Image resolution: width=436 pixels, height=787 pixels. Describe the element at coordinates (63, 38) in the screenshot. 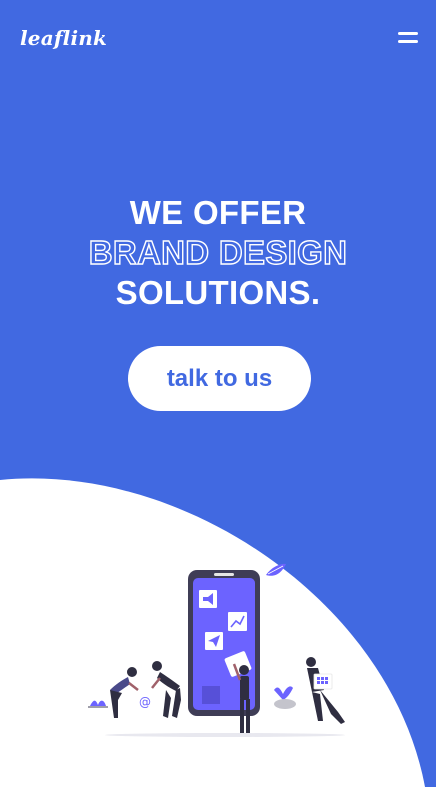

I see `logo: leaflink` at that location.